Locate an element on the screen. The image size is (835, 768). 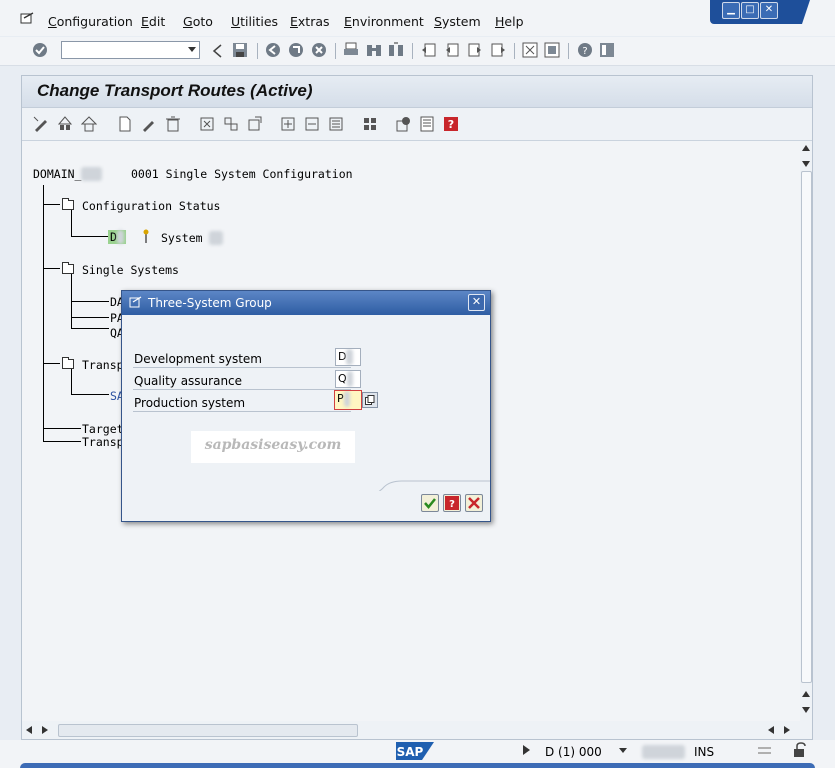
hierarchy-icon is located at coordinates (65, 124).